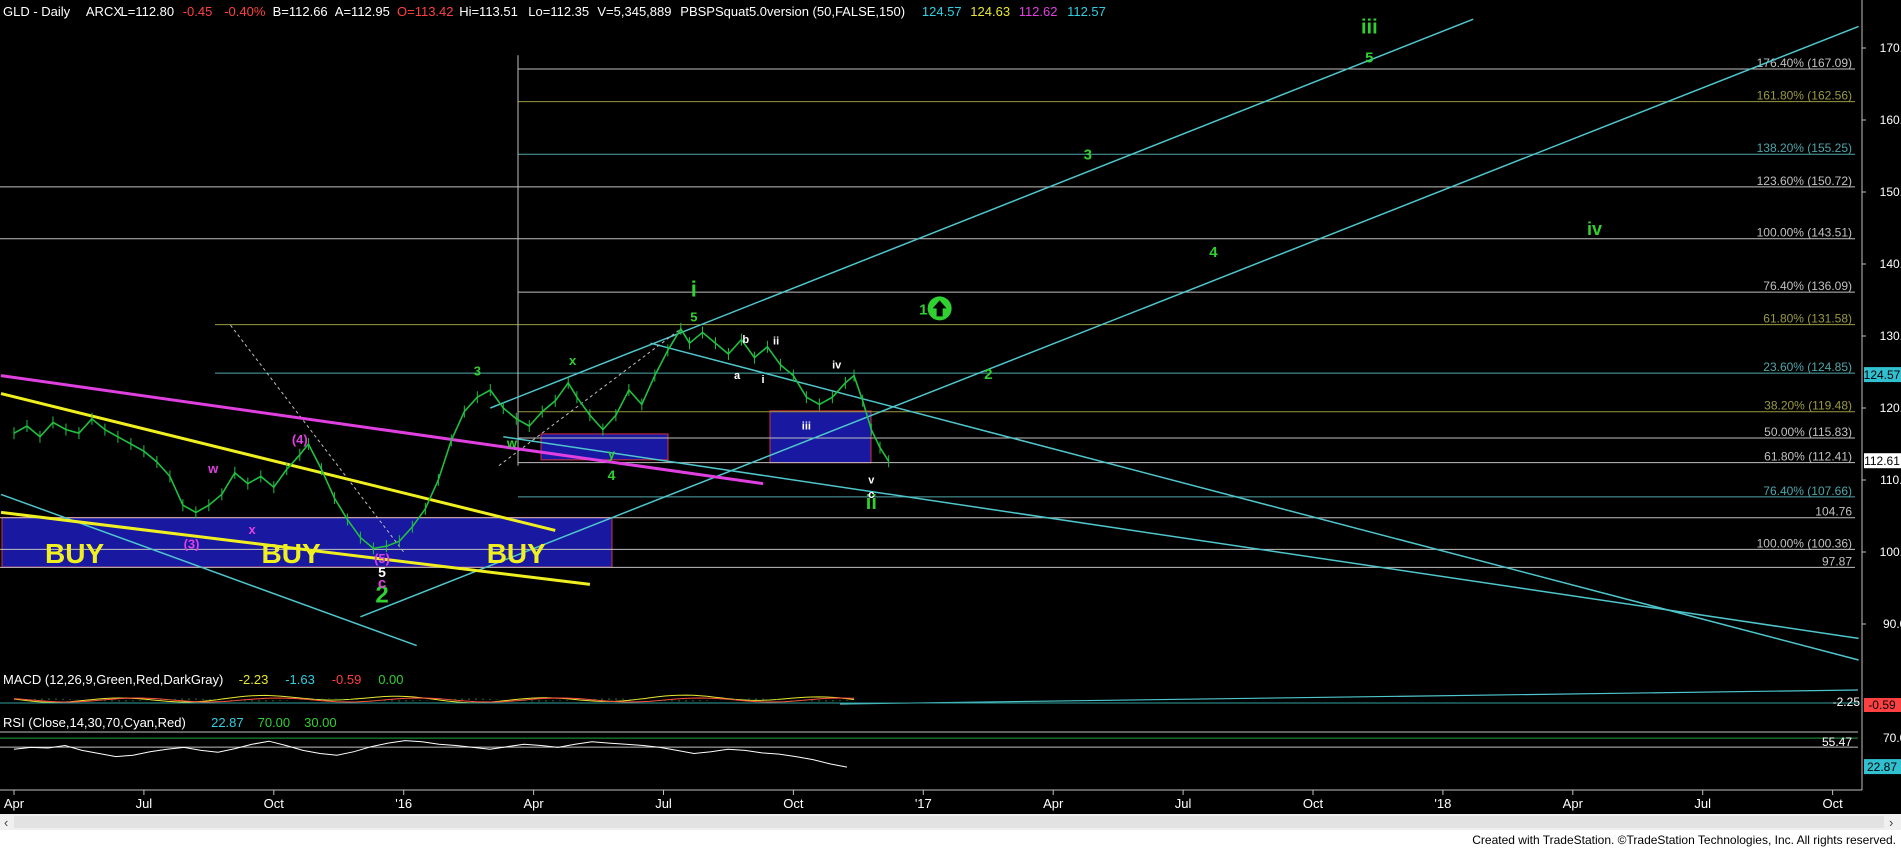  What do you see at coordinates (612, 453) in the screenshot?
I see `wave-label: y` at bounding box center [612, 453].